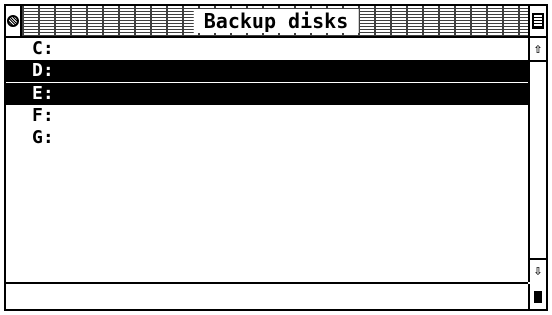 The image size is (552, 315). Describe the element at coordinates (267, 138) in the screenshot. I see `drive-item-g: G:` at that location.